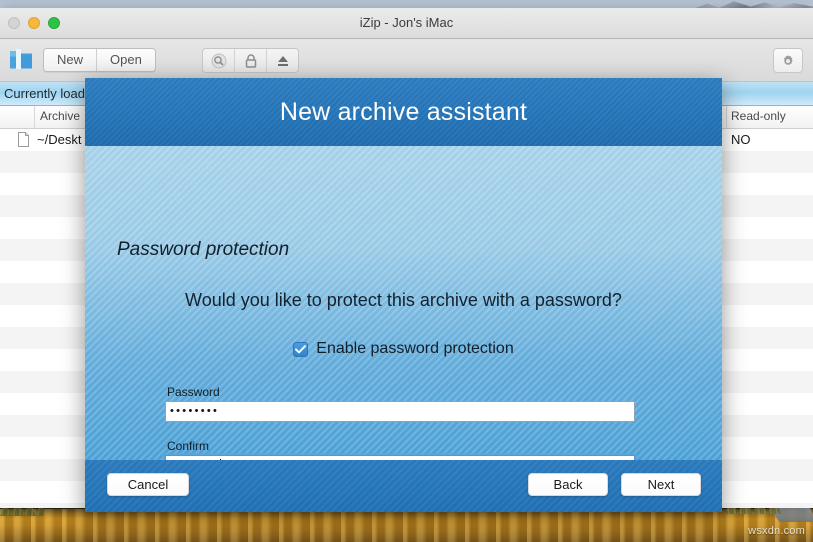 This screenshot has width=813, height=542. I want to click on enable-password-protection-row: Enable password protection, so click(403, 349).